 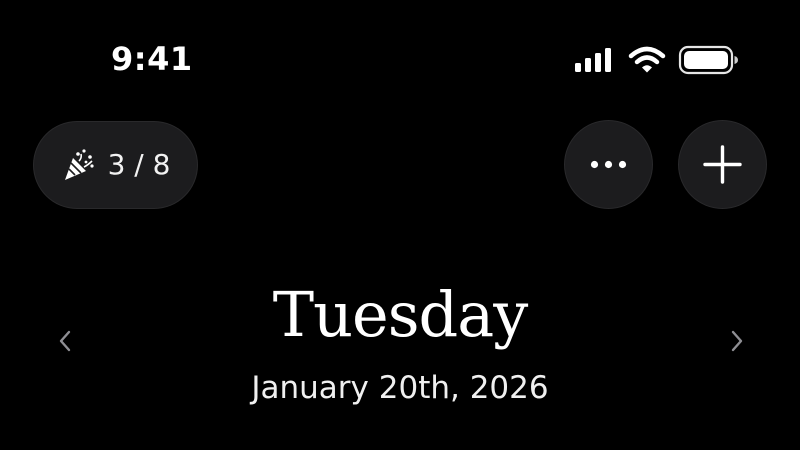 What do you see at coordinates (593, 60) in the screenshot?
I see `cellular-signal-icon` at bounding box center [593, 60].